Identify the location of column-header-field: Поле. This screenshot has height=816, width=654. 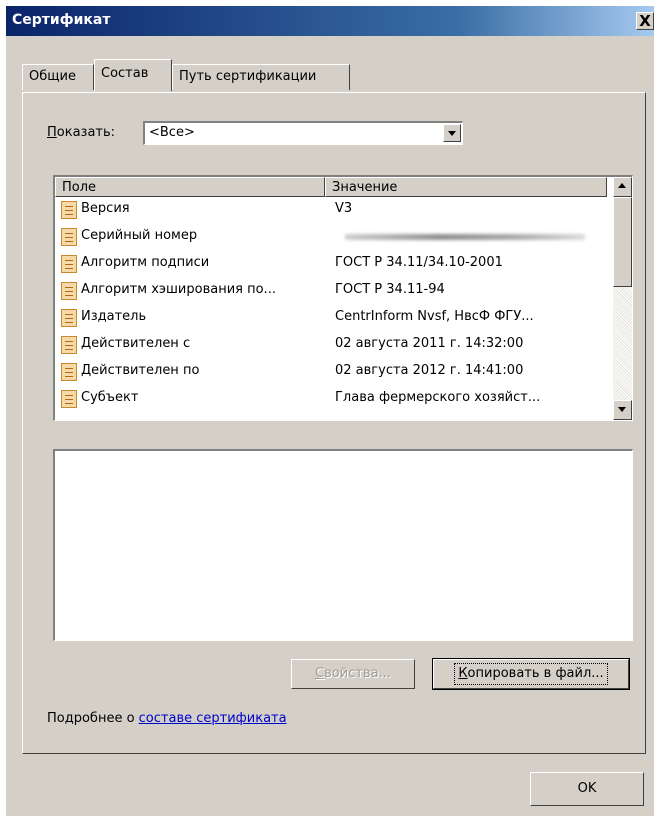
(190, 187).